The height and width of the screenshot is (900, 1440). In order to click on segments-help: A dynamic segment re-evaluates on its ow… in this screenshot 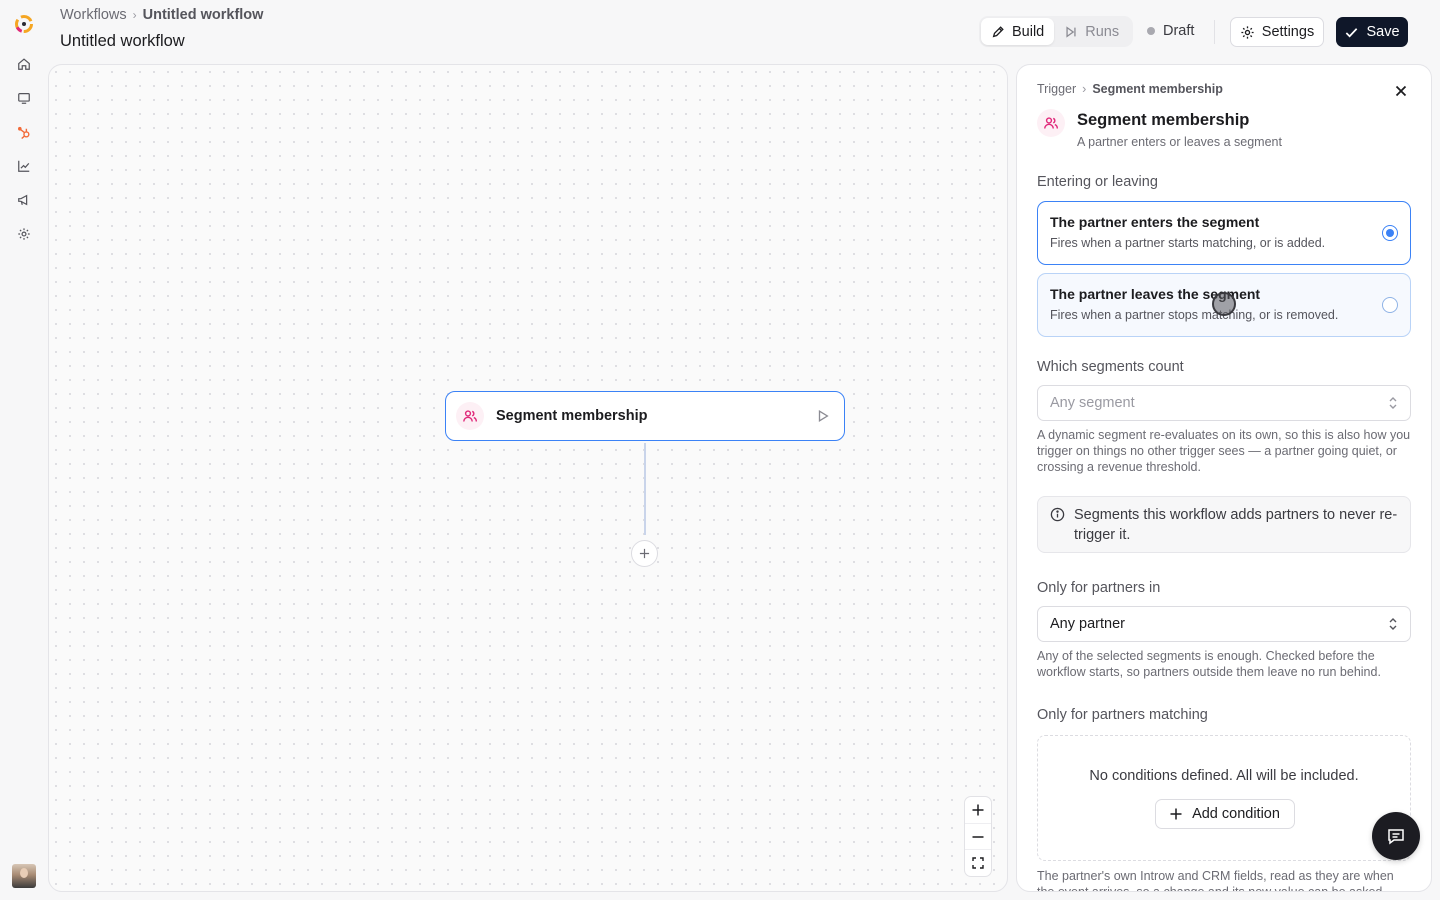, I will do `click(1224, 451)`.